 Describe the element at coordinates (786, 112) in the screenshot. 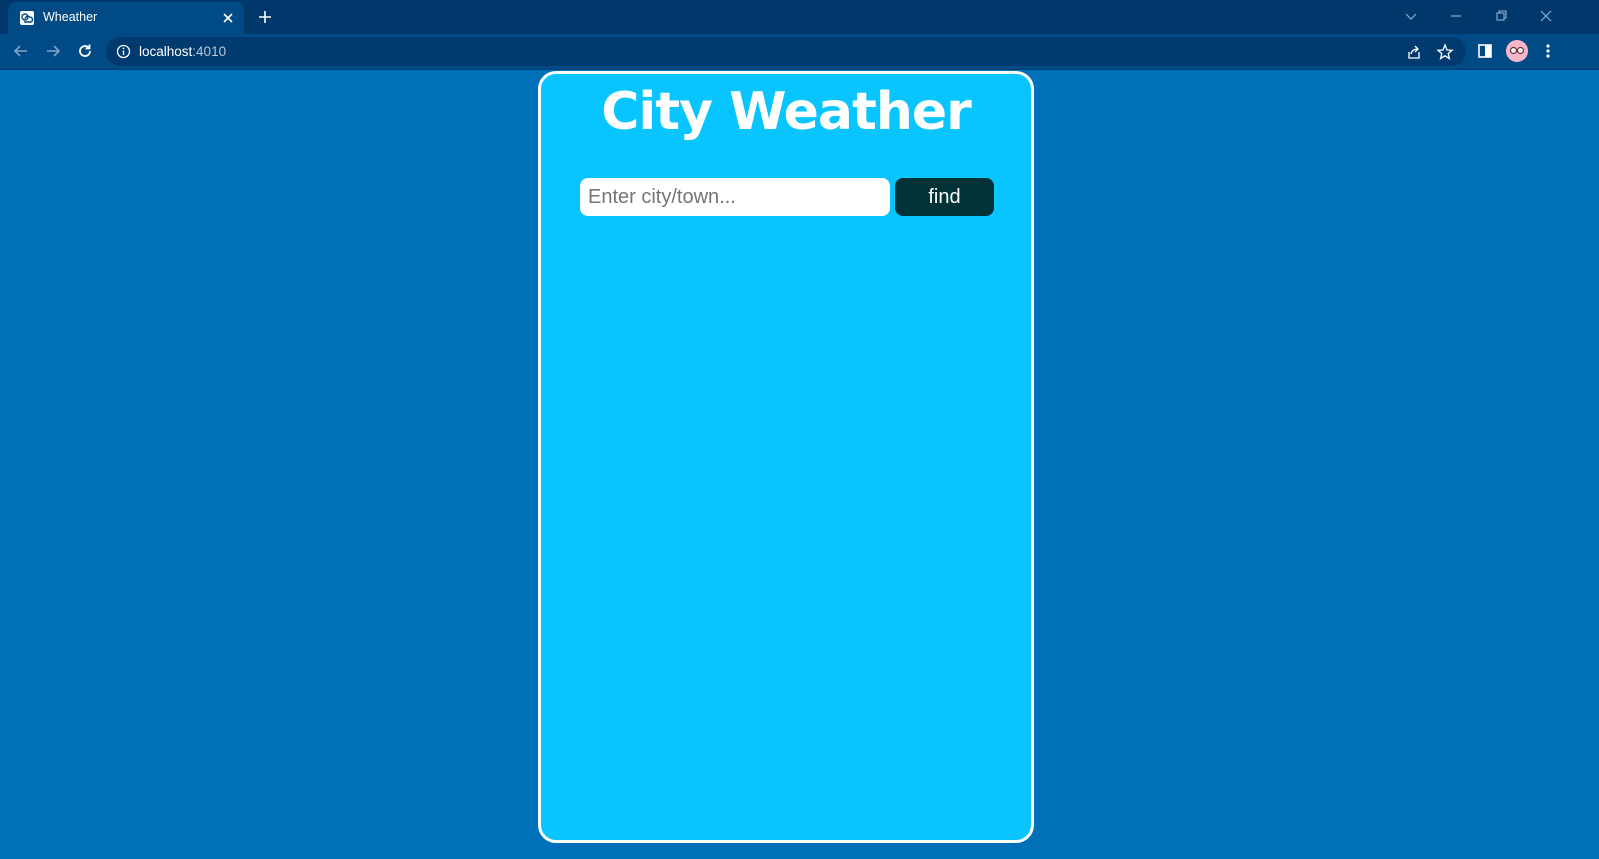

I see `page-title: City Weather` at that location.